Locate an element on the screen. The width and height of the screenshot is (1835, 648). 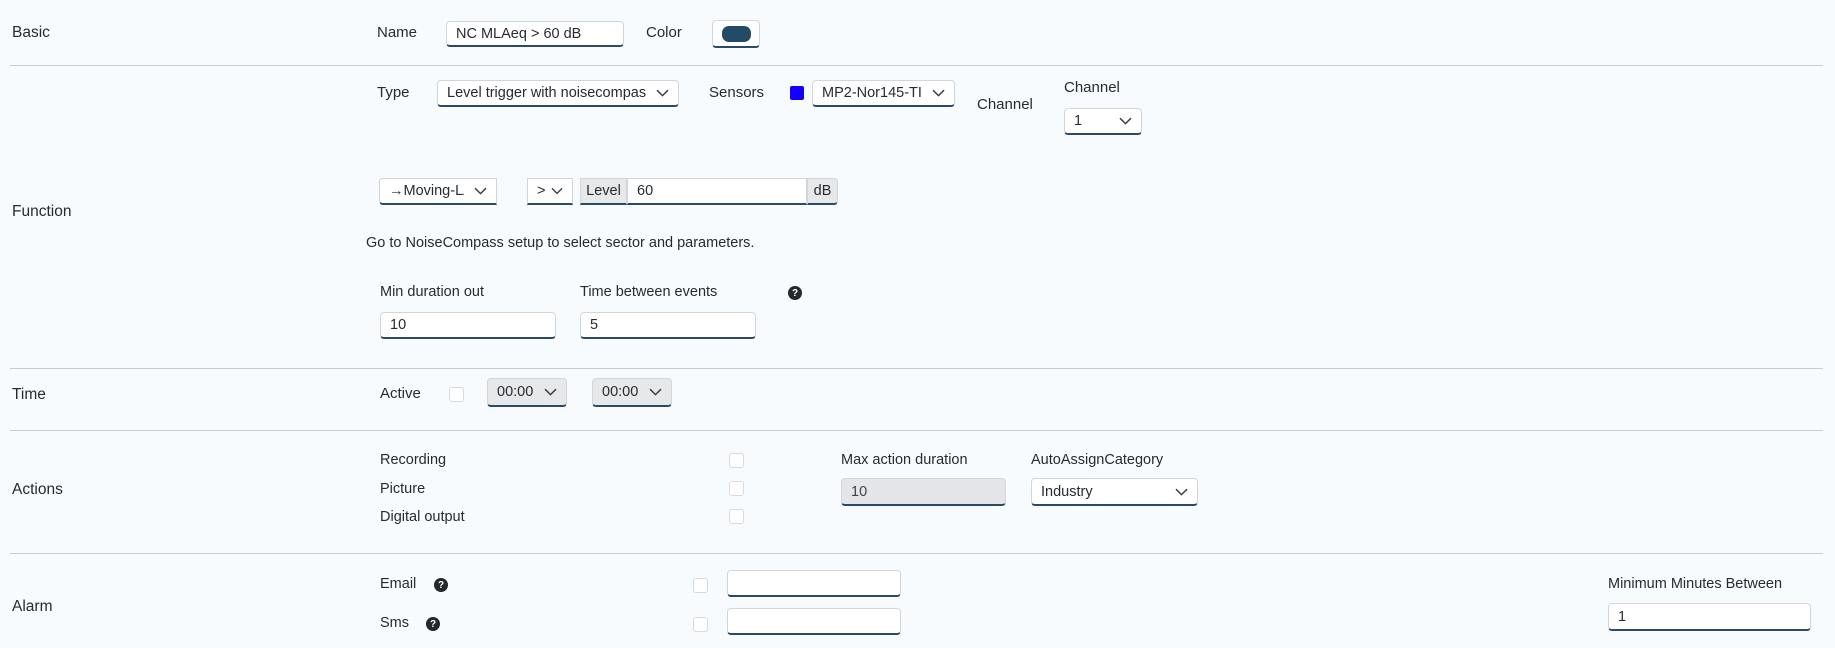
metric-select: →Moving-LAeq is located at coordinates (438, 191).